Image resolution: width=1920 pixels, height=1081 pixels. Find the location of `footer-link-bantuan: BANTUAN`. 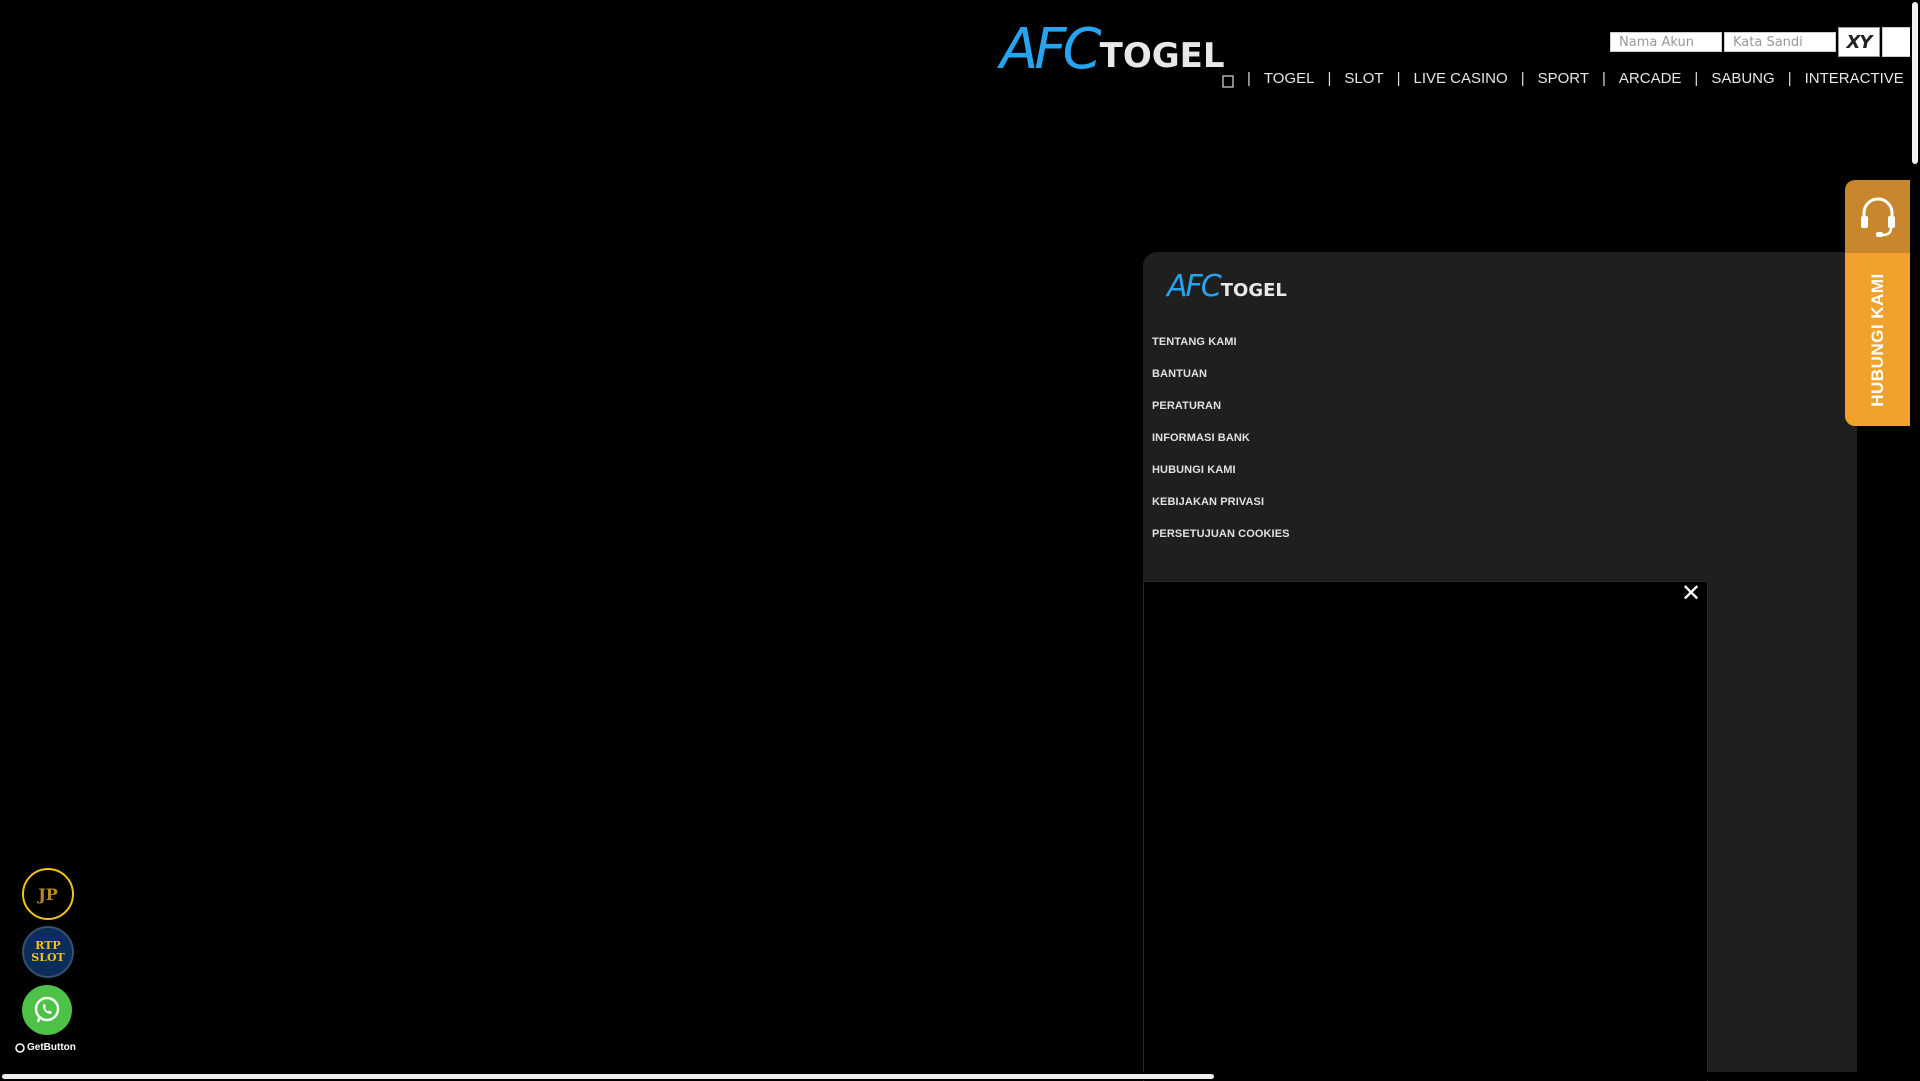

footer-link-bantuan: BANTUAN is located at coordinates (1221, 382).